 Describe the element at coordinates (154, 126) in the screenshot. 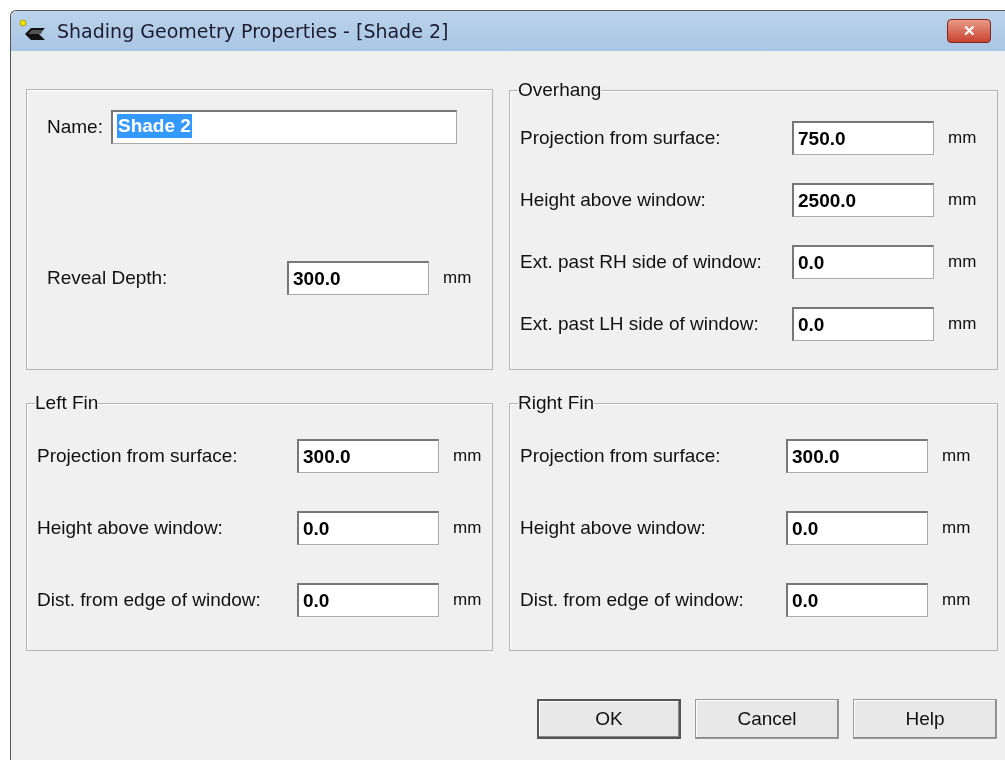

I see `selected-text: Shade 2` at that location.